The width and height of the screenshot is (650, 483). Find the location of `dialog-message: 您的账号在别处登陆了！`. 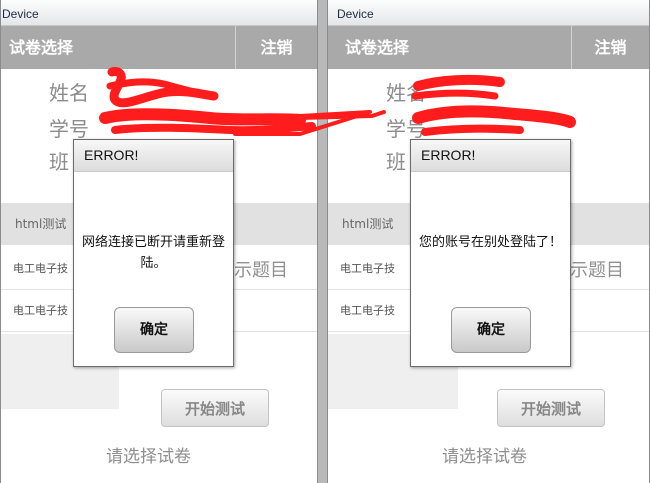

dialog-message: 您的账号在别处登陆了！ is located at coordinates (490, 242).